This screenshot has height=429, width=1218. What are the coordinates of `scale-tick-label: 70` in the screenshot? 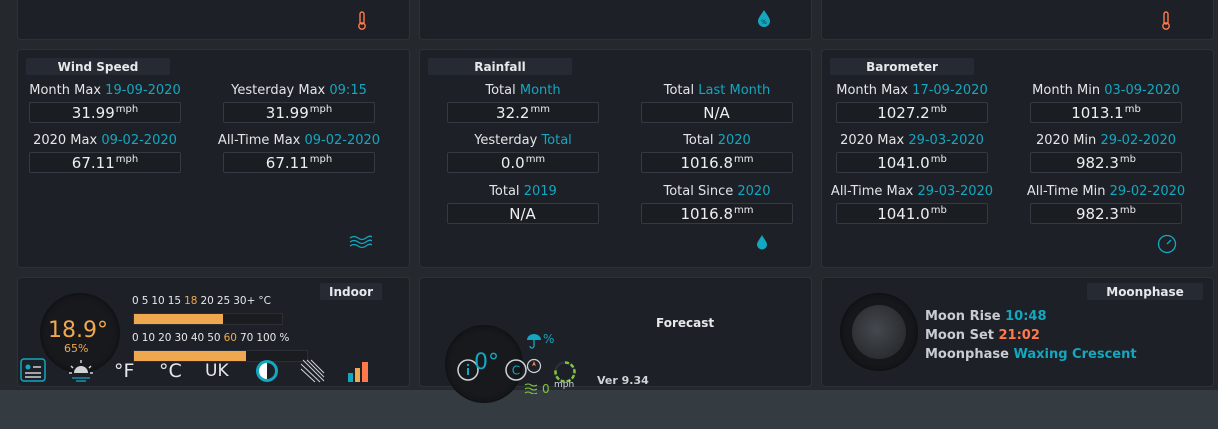 It's located at (246, 338).